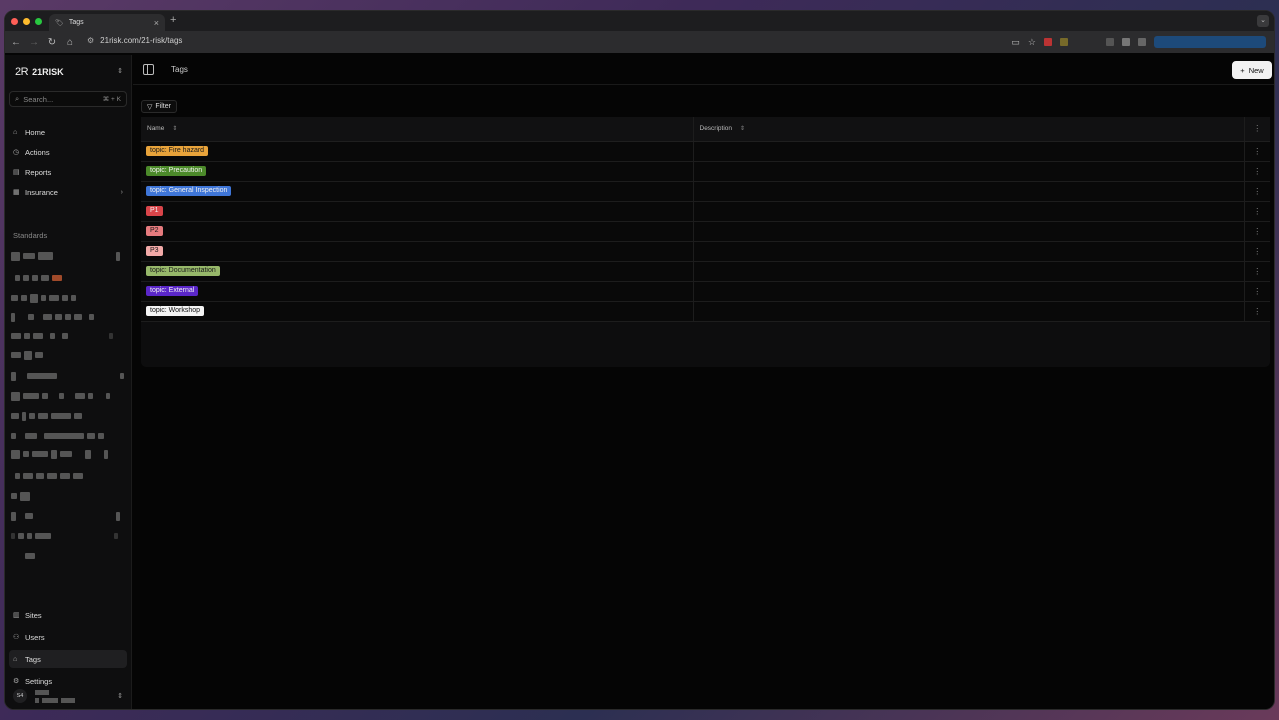 Image resolution: width=1279 pixels, height=720 pixels. I want to click on tag-badge: topic: General Inspection, so click(189, 191).